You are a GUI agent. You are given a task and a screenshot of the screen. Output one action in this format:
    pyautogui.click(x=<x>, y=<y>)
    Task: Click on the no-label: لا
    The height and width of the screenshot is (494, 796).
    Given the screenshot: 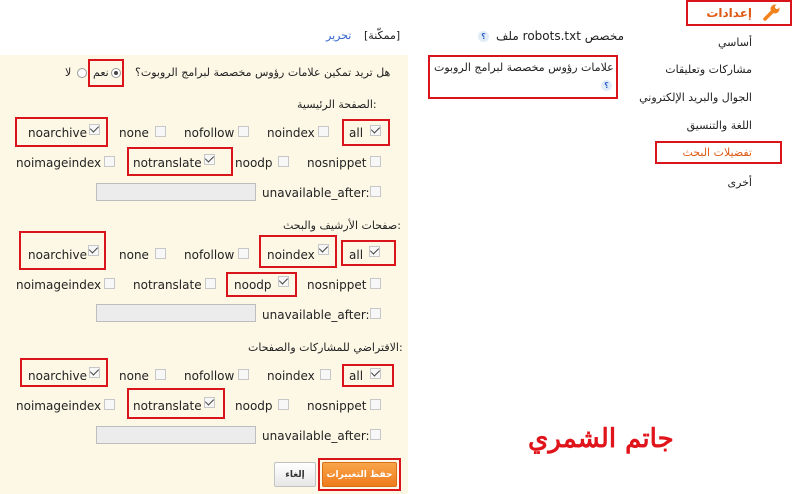 What is the action you would take?
    pyautogui.click(x=68, y=72)
    